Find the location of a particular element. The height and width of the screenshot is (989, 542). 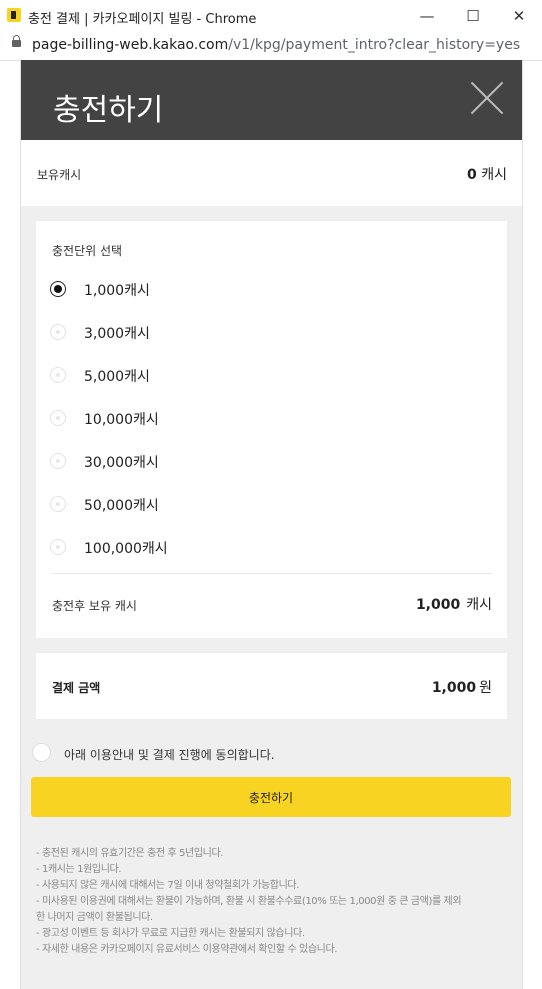

note-line: - 사용되지 않은 캐시에 대해서는 7일 이내 청약철회가 가능합니다. is located at coordinates (167, 885).